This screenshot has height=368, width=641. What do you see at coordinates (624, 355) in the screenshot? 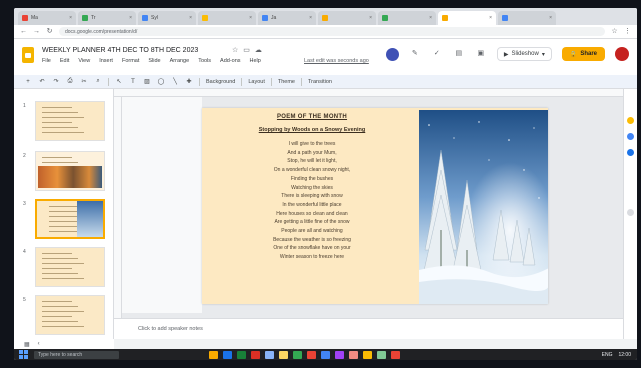
I see `clock: 12:00` at bounding box center [624, 355].